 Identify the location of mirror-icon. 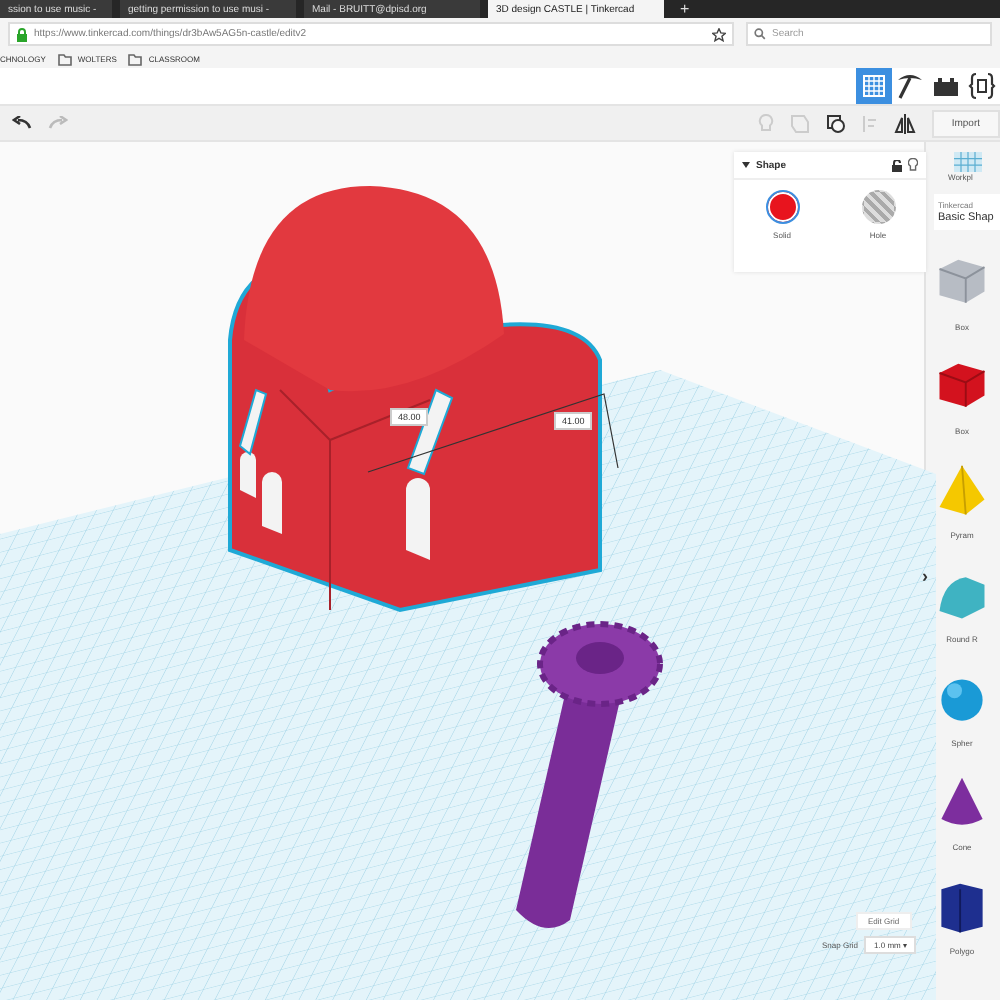
(904, 123).